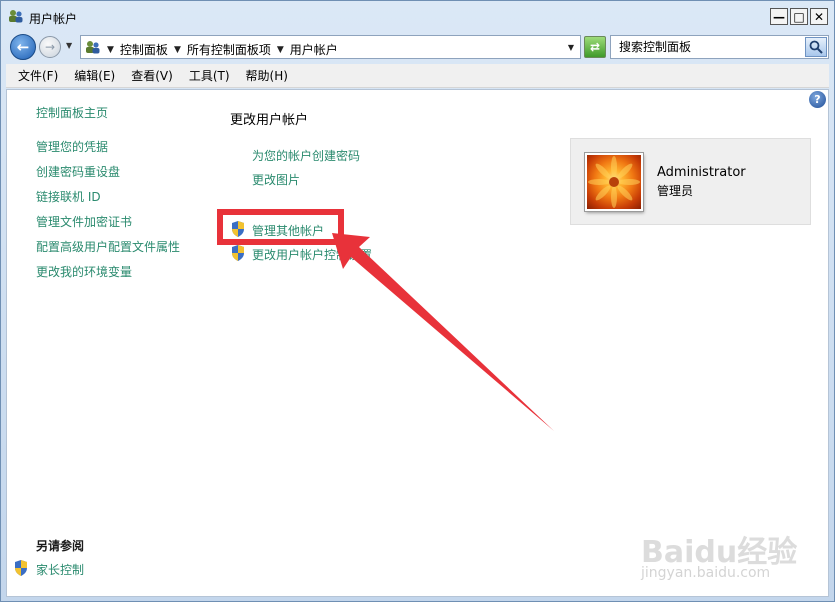 This screenshot has height=602, width=835. I want to click on minimize-button: —, so click(779, 16).